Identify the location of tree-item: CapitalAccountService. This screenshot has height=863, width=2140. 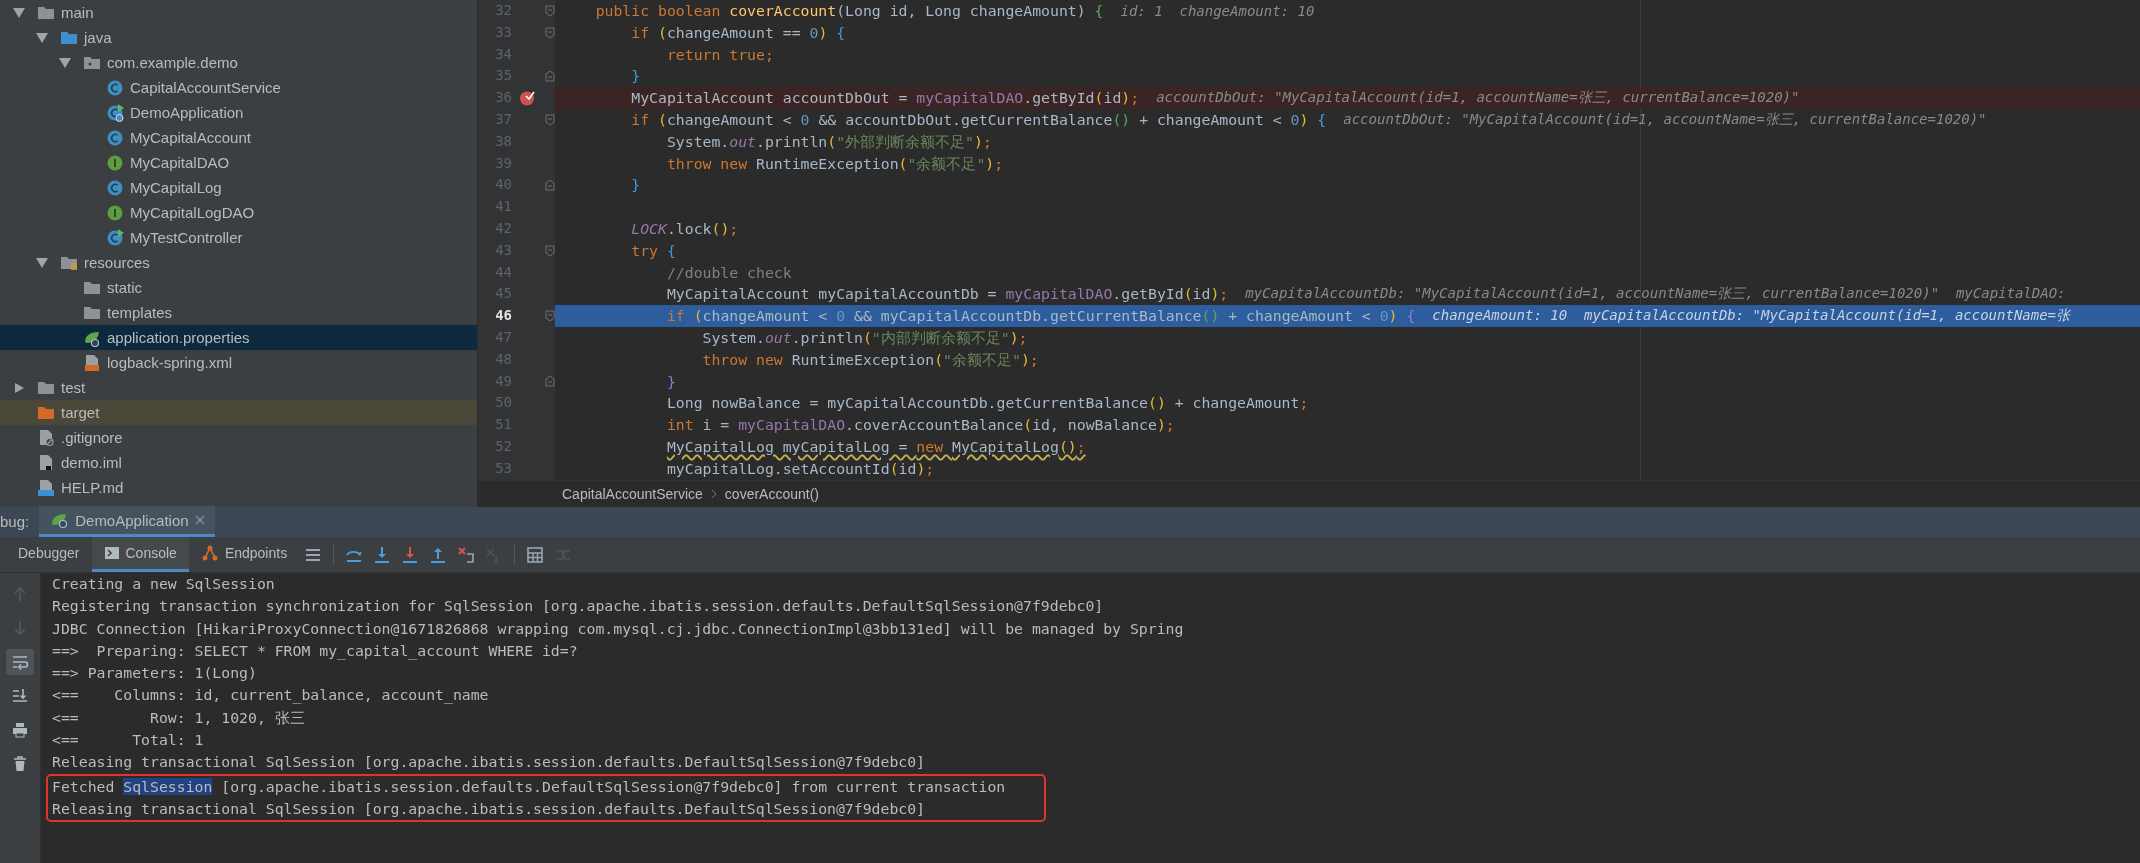
(238, 87).